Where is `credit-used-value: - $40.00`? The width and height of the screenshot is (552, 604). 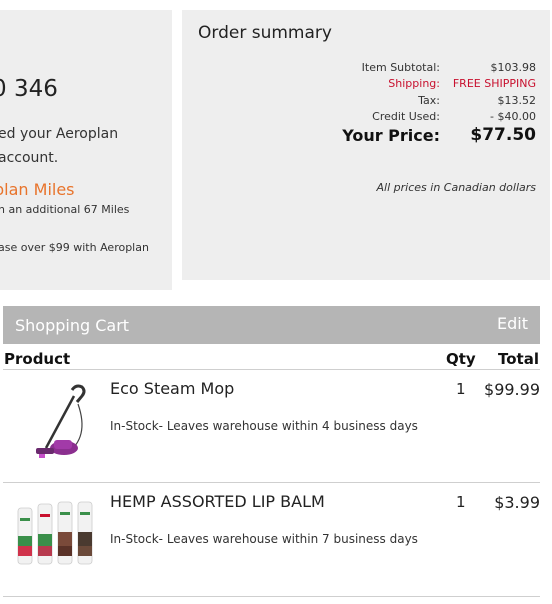 credit-used-value: - $40.00 is located at coordinates (513, 116).